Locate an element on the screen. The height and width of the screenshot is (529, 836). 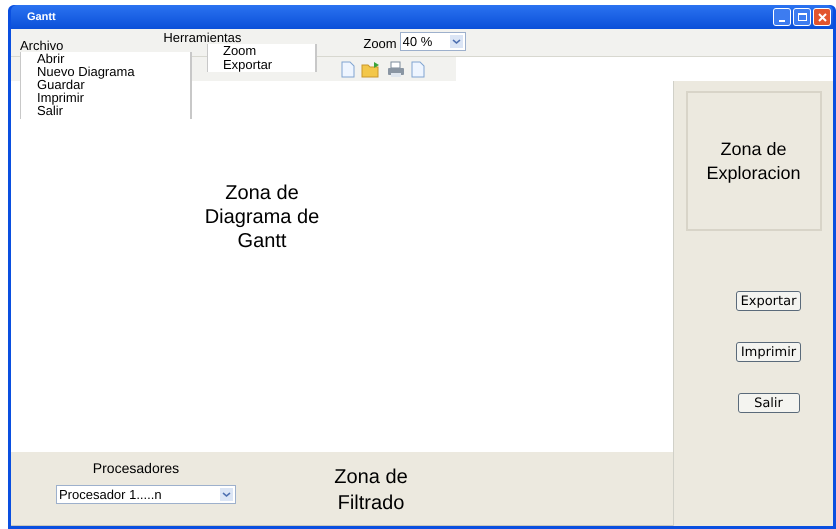
diagram-zone-label: Zona de Diagrama de Gantt is located at coordinates (262, 217).